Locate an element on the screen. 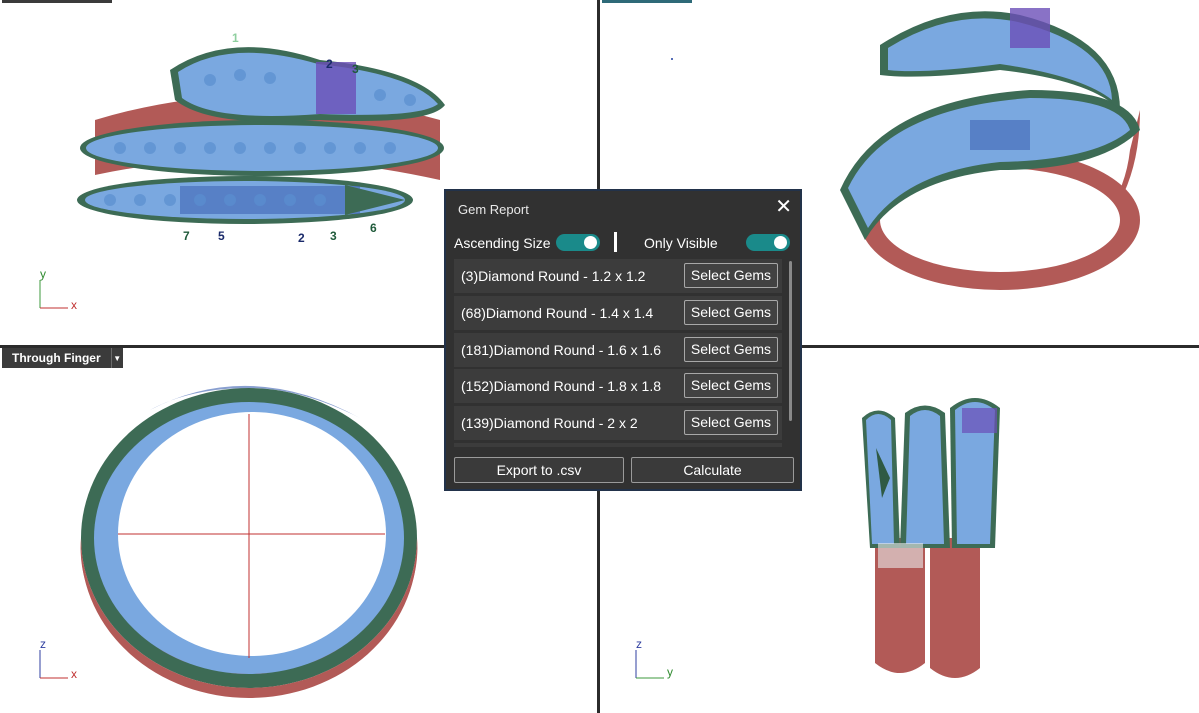 The height and width of the screenshot is (713, 1199). gem-name: (68)Diamond Round - 1.4 x 1.4 is located at coordinates (557, 313).